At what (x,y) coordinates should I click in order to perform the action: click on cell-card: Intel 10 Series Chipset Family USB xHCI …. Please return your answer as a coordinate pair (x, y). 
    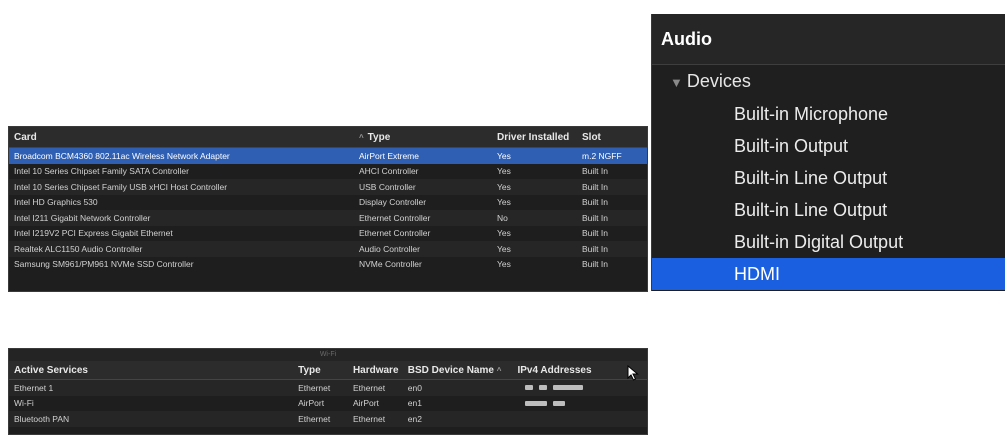
    Looking at the image, I should click on (121, 186).